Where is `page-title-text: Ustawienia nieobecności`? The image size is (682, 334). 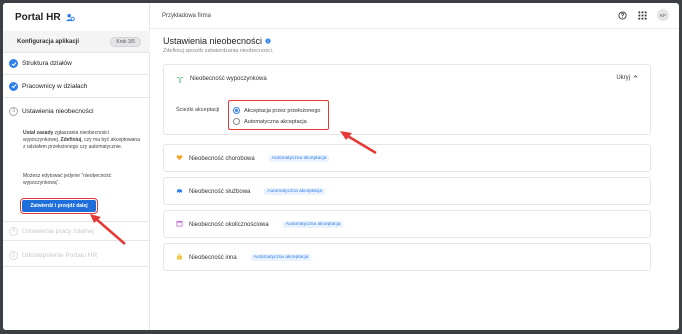 page-title-text: Ustawienia nieobecności is located at coordinates (213, 41).